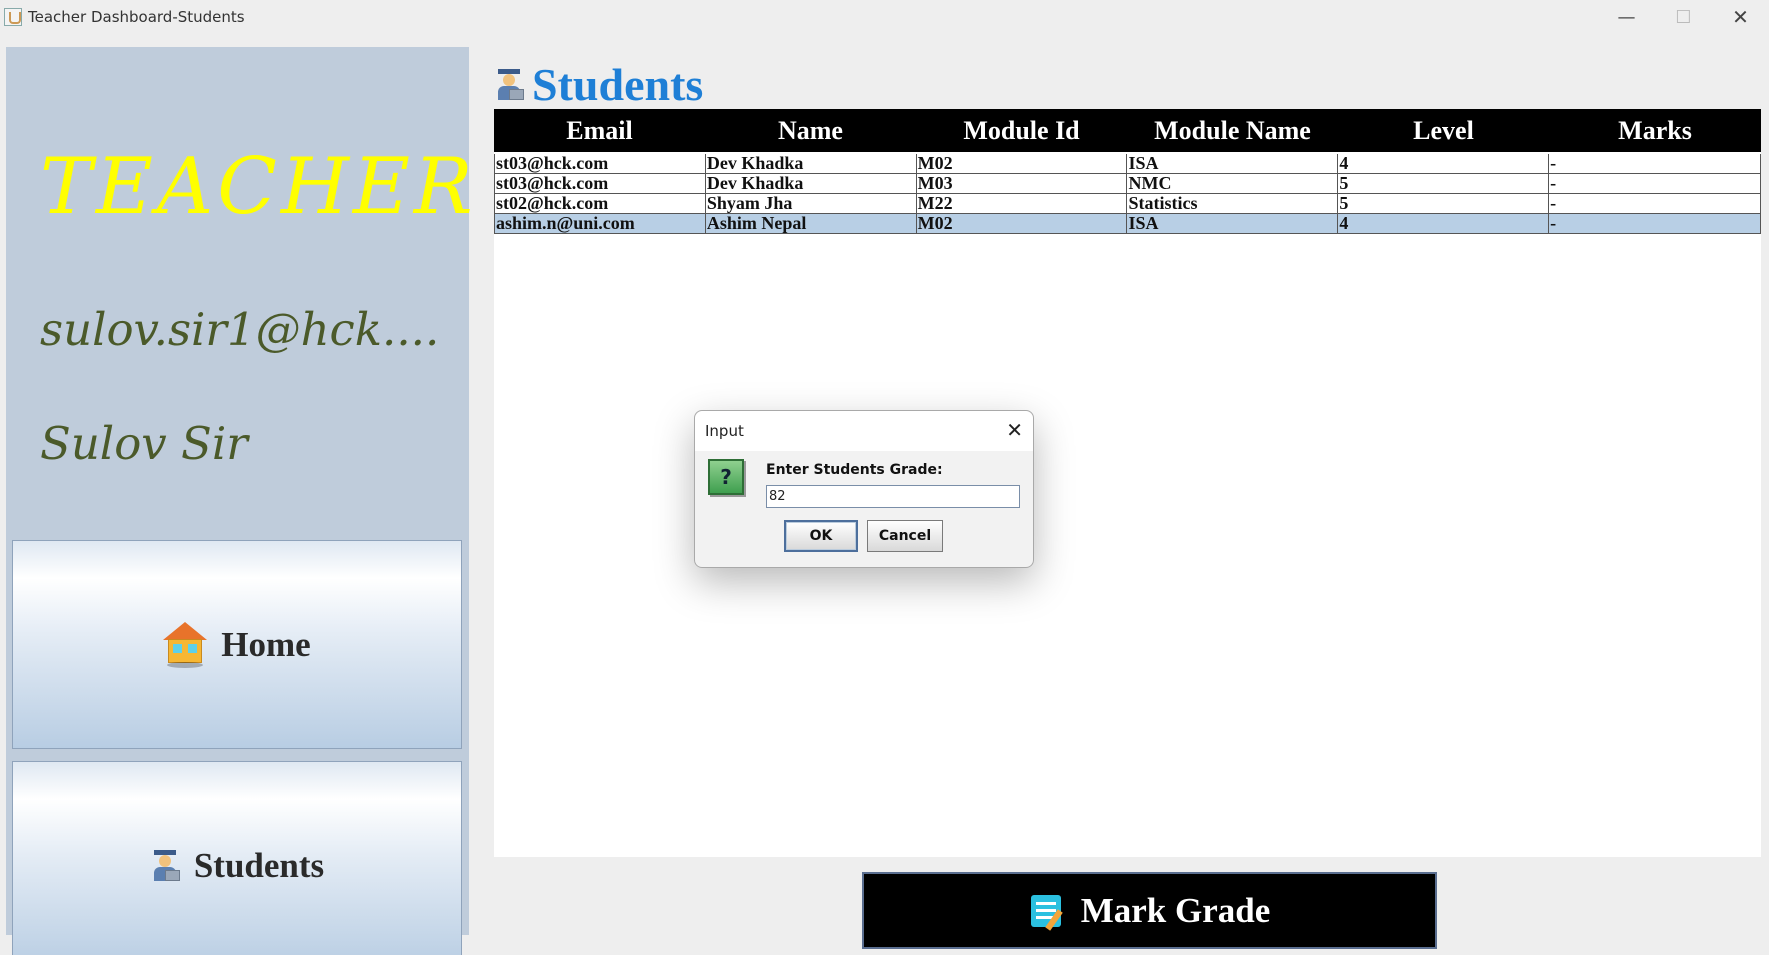 Image resolution: width=1769 pixels, height=955 pixels. I want to click on column-header-level: Level, so click(1443, 130).